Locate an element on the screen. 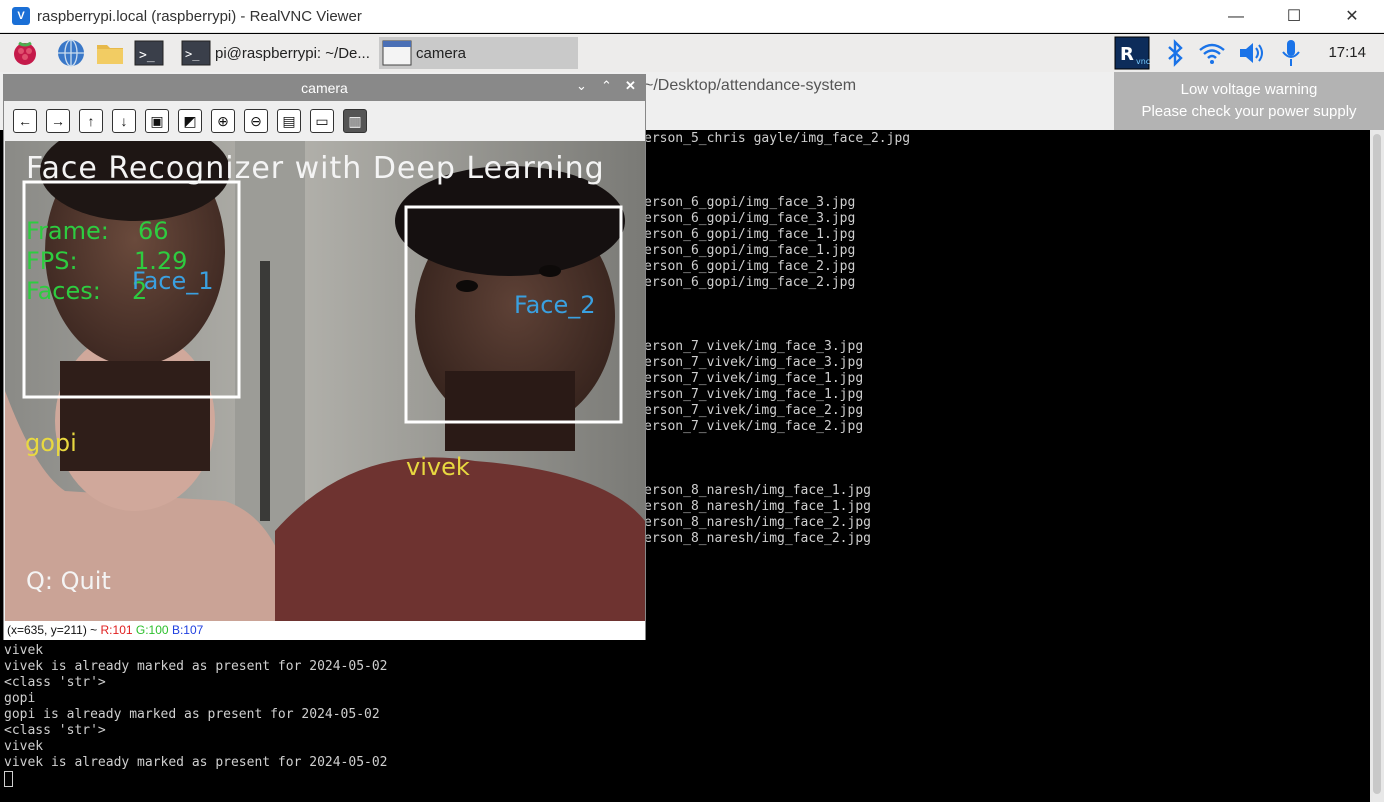 This screenshot has width=1384, height=802. pixel-blue-value: B:107 is located at coordinates (187, 630).